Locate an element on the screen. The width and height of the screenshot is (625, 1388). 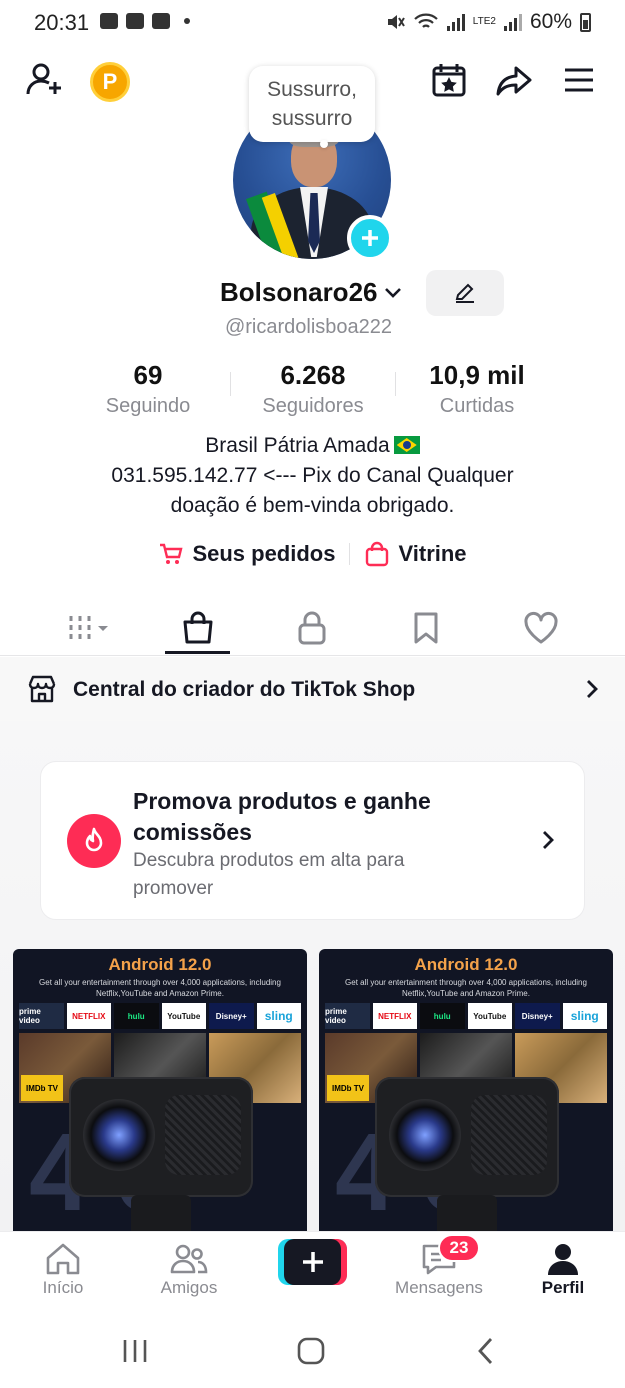
followers-stat: 6.268 Seguidores is located at coordinates (313, 389).